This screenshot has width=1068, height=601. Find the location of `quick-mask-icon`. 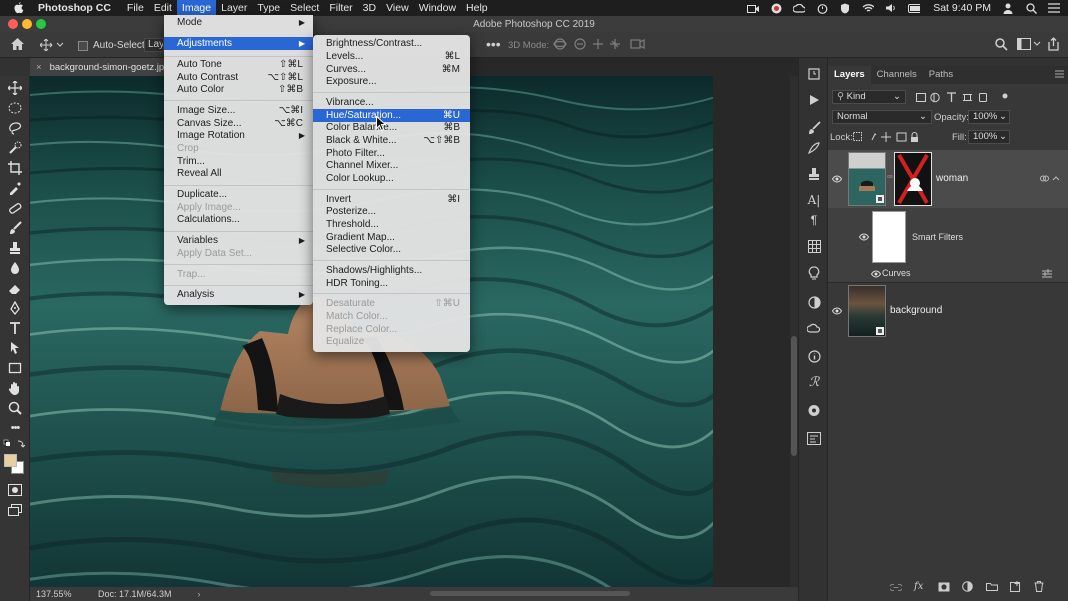

quick-mask-icon is located at coordinates (15, 490).